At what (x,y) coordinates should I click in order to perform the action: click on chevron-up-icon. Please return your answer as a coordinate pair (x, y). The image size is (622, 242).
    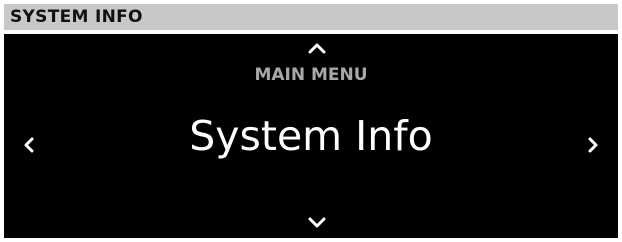
    Looking at the image, I should click on (317, 48).